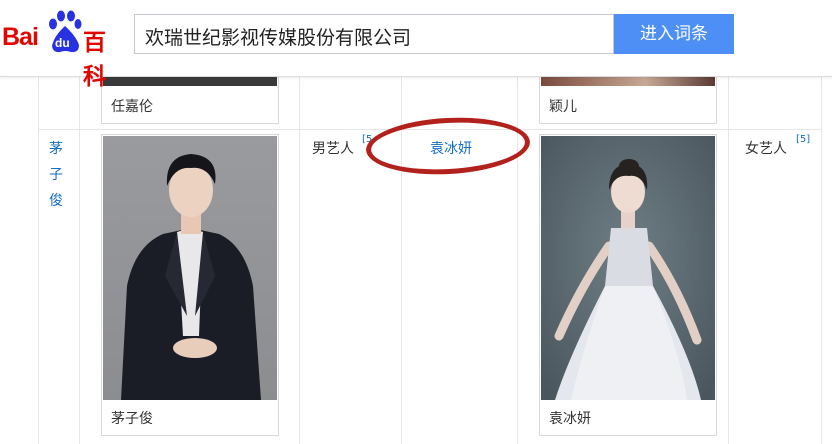 The image size is (832, 444). I want to click on logo-baike-text: 百科, so click(94, 60).